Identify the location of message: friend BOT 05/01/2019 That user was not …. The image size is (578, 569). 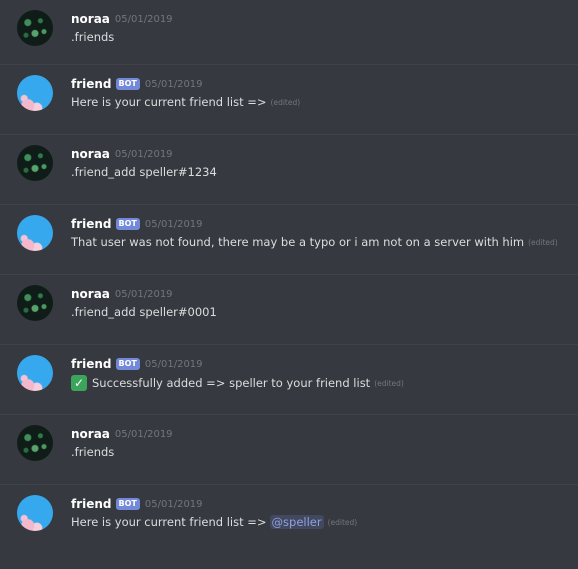
(289, 239).